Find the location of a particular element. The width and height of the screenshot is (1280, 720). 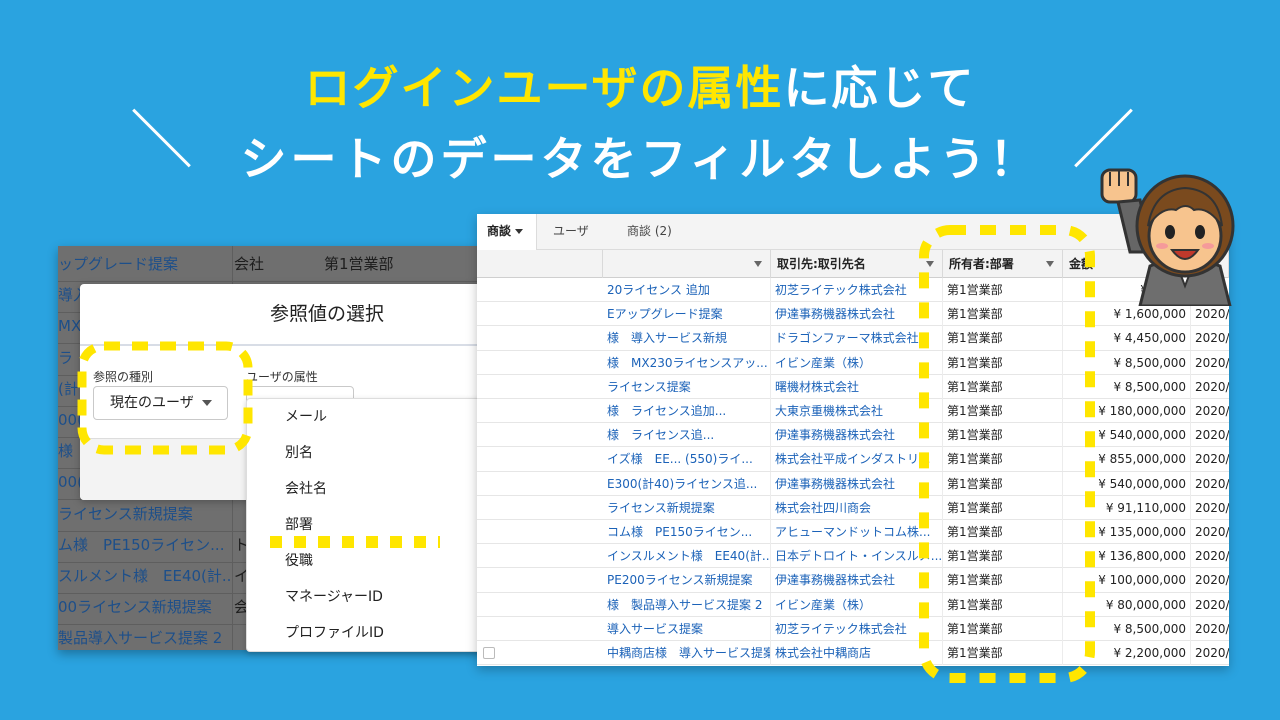

cell-opportunity-name: ライセンス新規提案 is located at coordinates (687, 507).